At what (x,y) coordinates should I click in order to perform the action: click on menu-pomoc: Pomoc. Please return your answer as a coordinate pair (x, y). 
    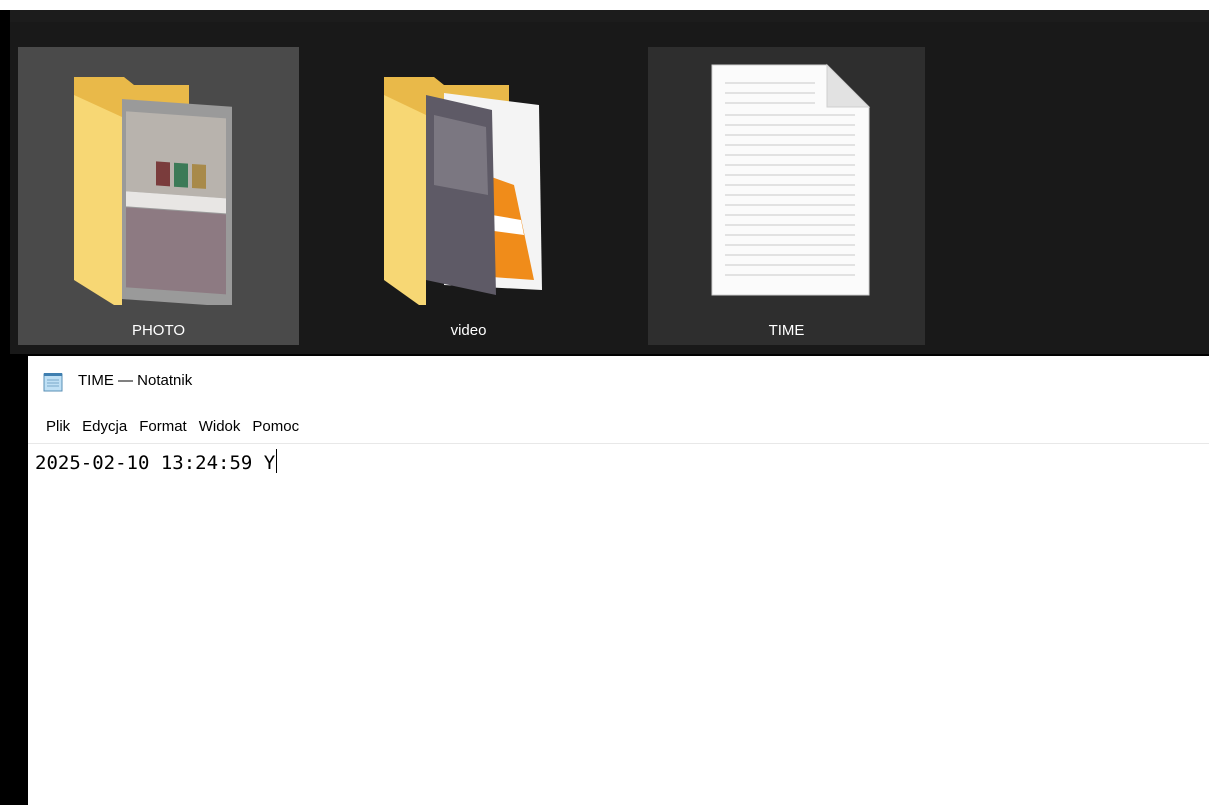
    Looking at the image, I should click on (275, 426).